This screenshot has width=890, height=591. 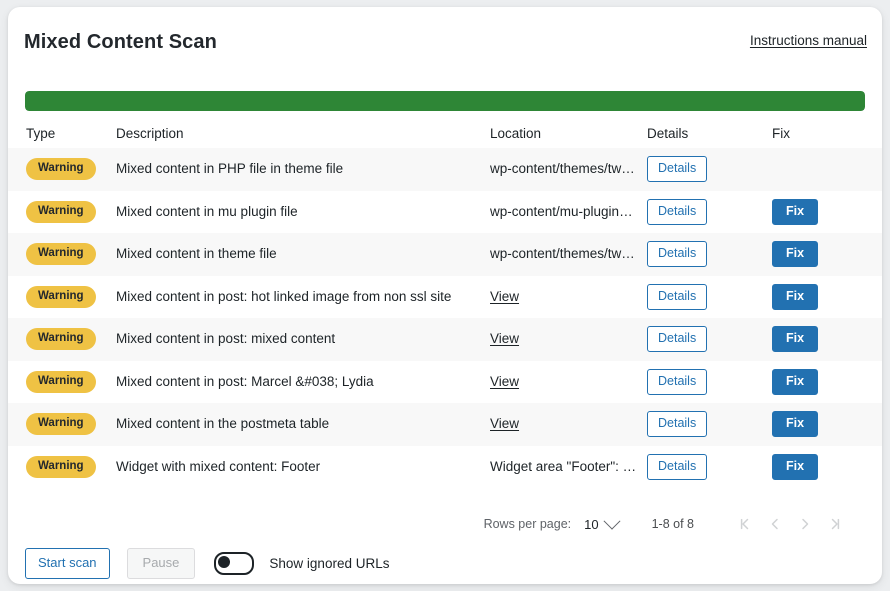 I want to click on cell-description: Mixed content in theme file, so click(x=303, y=254).